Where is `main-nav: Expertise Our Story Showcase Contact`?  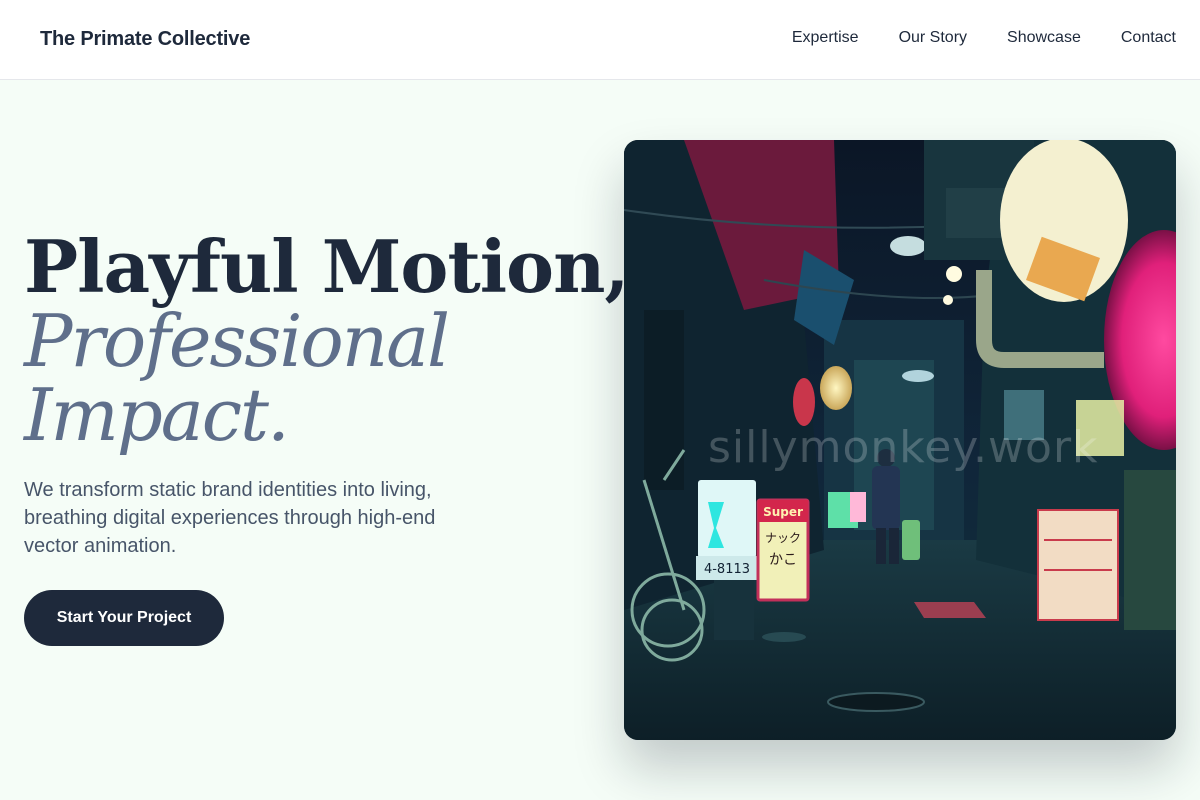 main-nav: Expertise Our Story Showcase Contact is located at coordinates (984, 38).